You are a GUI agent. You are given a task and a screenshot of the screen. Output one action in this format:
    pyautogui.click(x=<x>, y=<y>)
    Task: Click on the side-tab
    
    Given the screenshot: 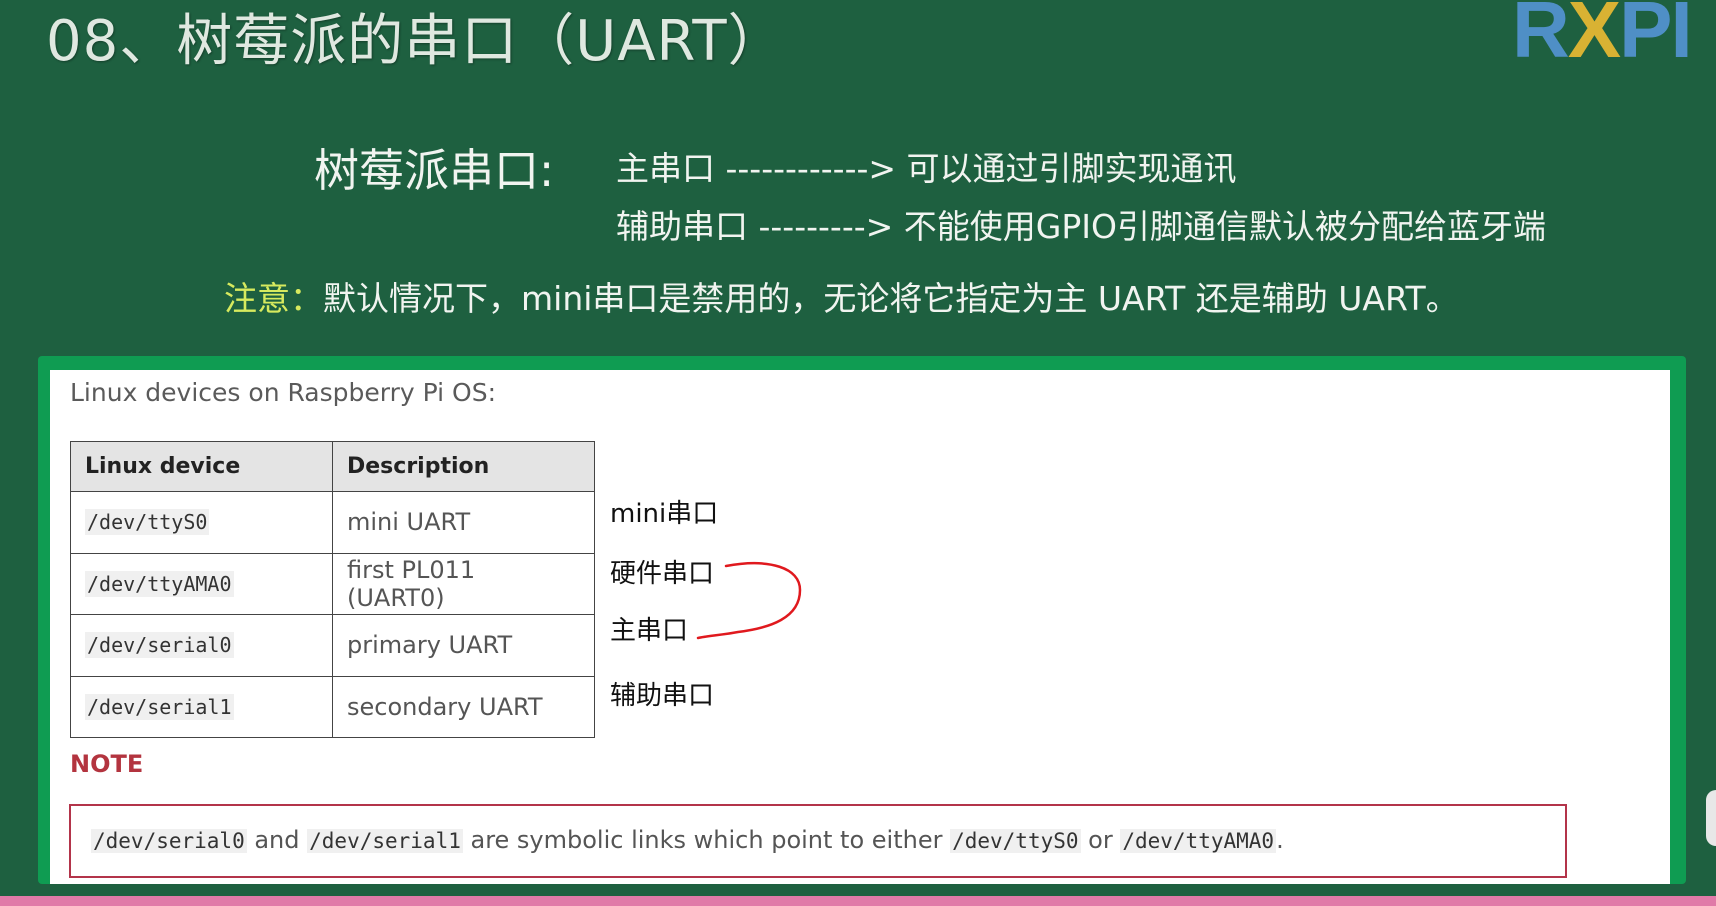 What is the action you would take?
    pyautogui.click(x=1711, y=818)
    